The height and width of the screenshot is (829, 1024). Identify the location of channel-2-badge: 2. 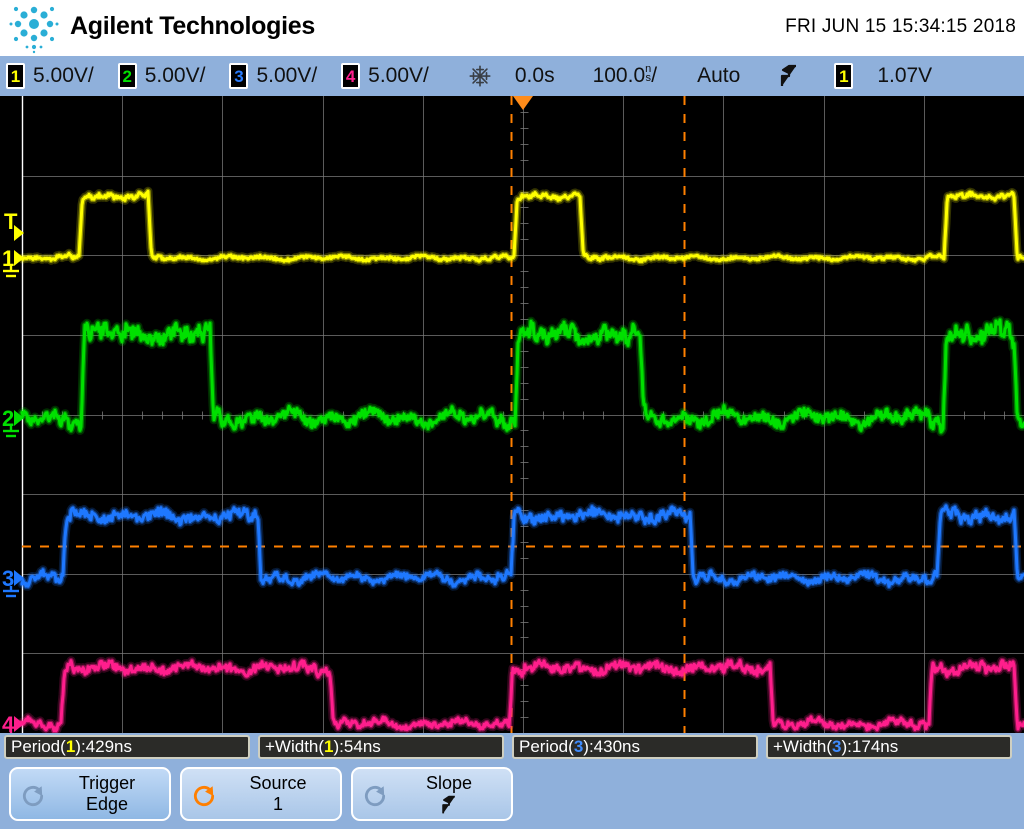
(127, 76).